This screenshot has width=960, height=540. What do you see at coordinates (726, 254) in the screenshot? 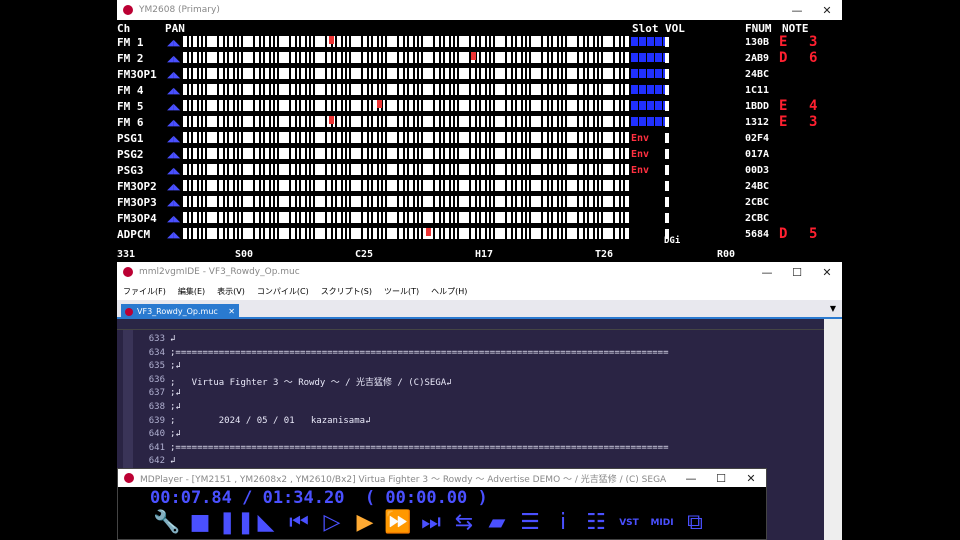
I see `status-r: R00` at bounding box center [726, 254].